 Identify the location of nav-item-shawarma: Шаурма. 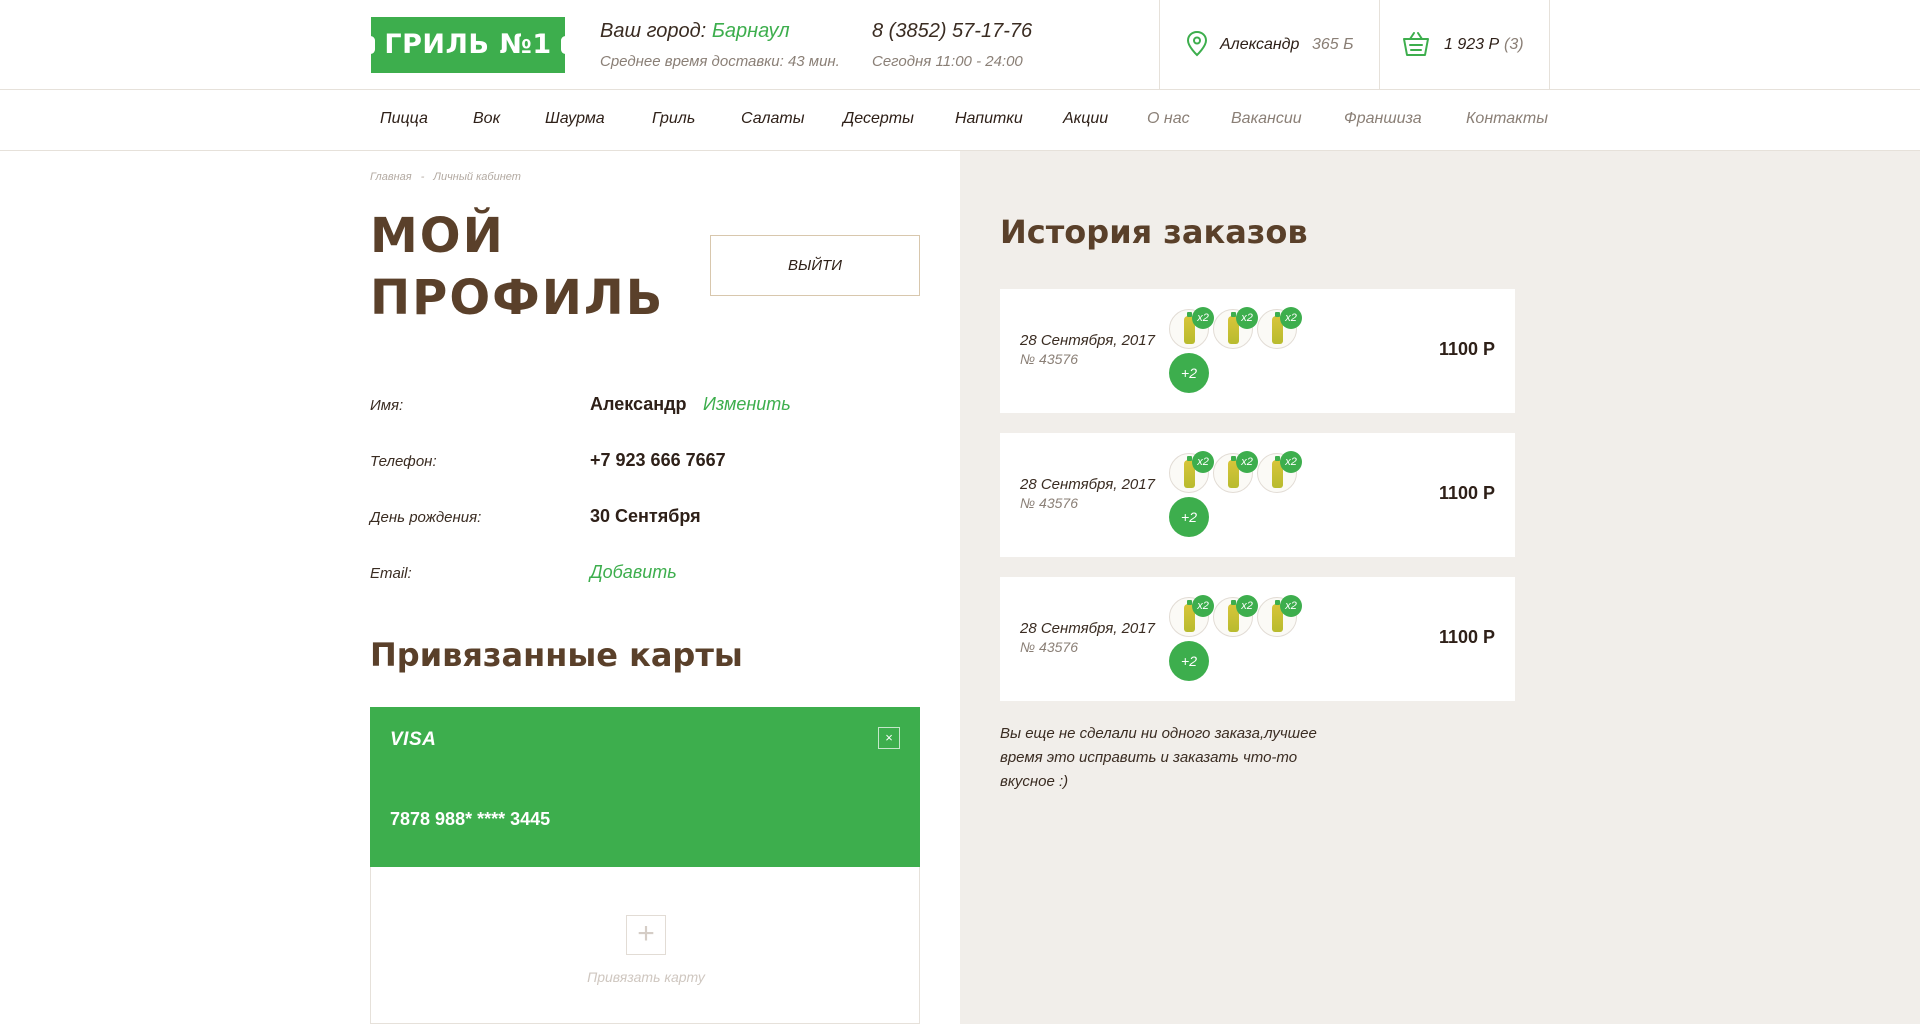
(575, 119).